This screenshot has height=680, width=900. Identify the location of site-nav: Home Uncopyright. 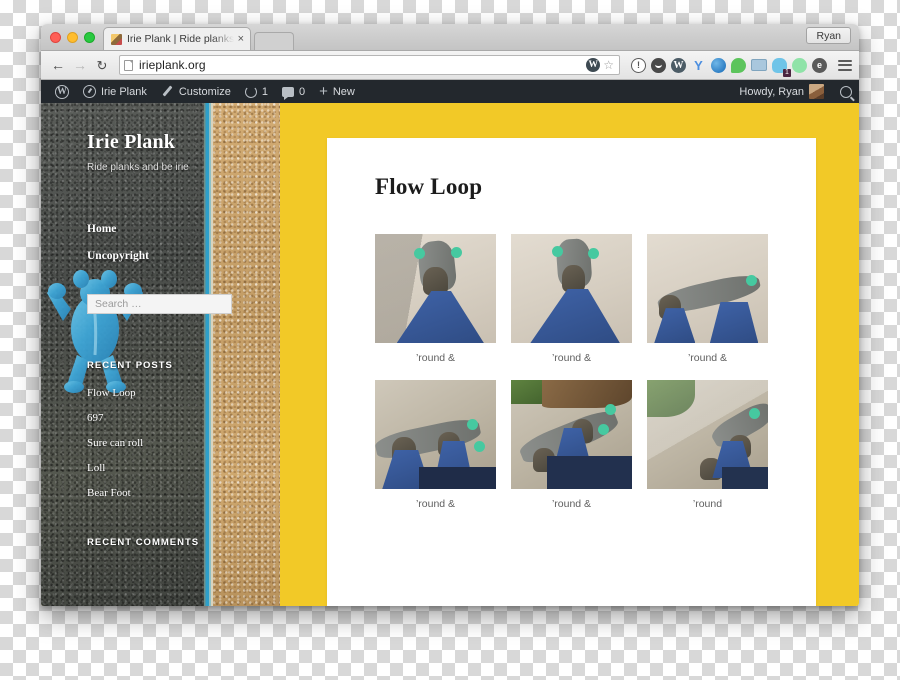
(183, 242).